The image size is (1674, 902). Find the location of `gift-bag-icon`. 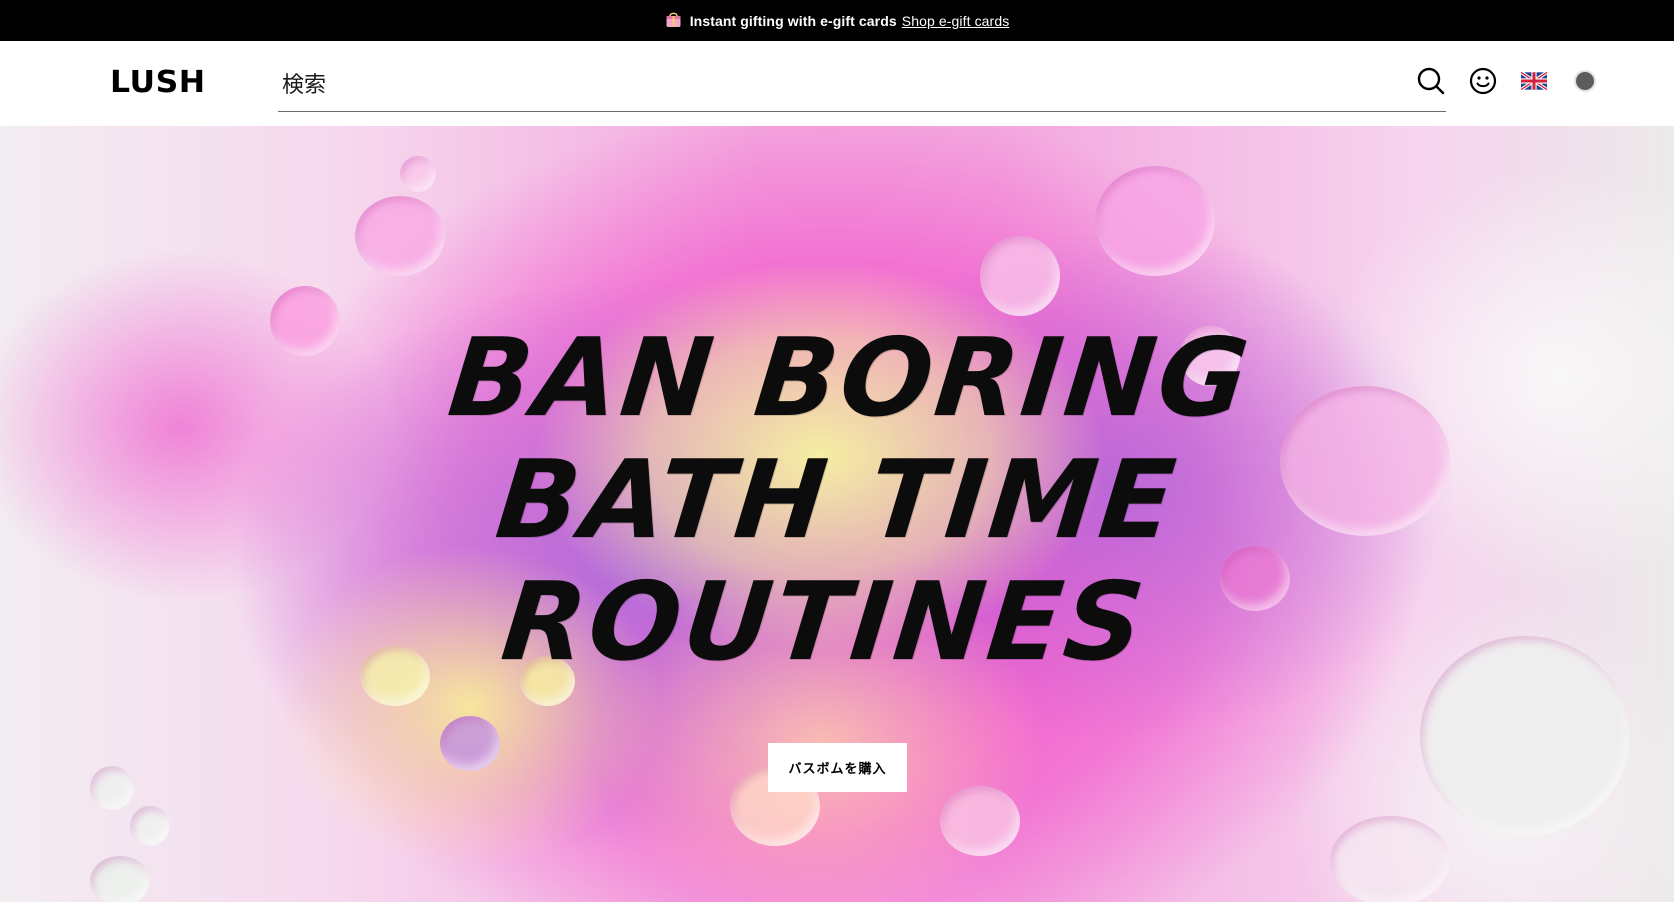

gift-bag-icon is located at coordinates (673, 19).